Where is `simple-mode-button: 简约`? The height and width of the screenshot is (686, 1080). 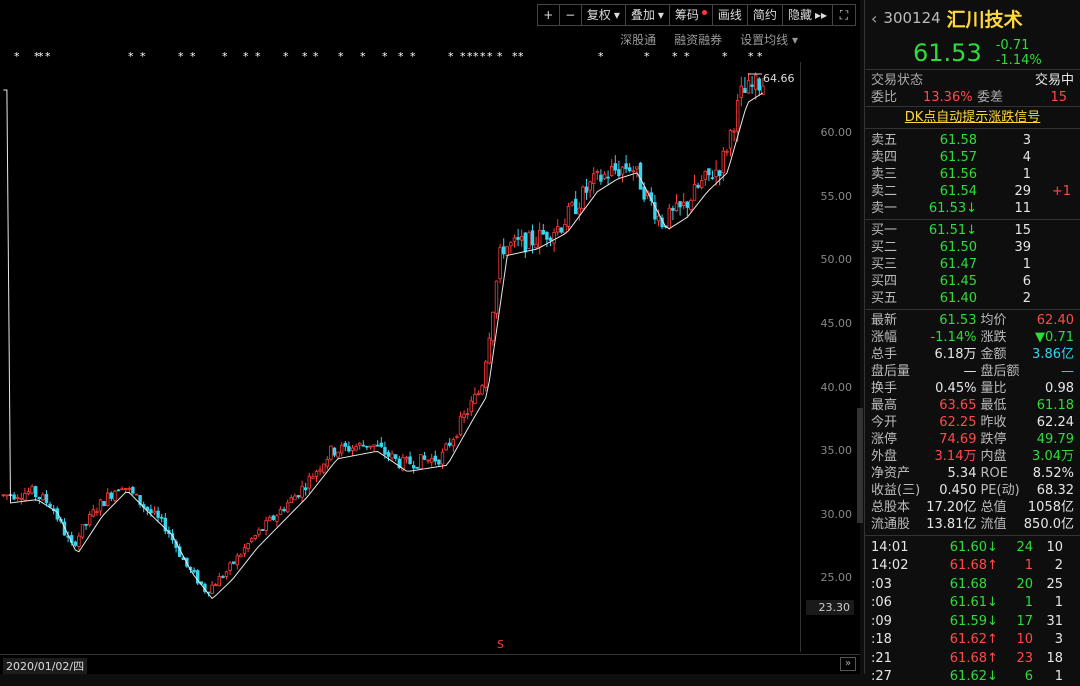 simple-mode-button: 简约 is located at coordinates (765, 15).